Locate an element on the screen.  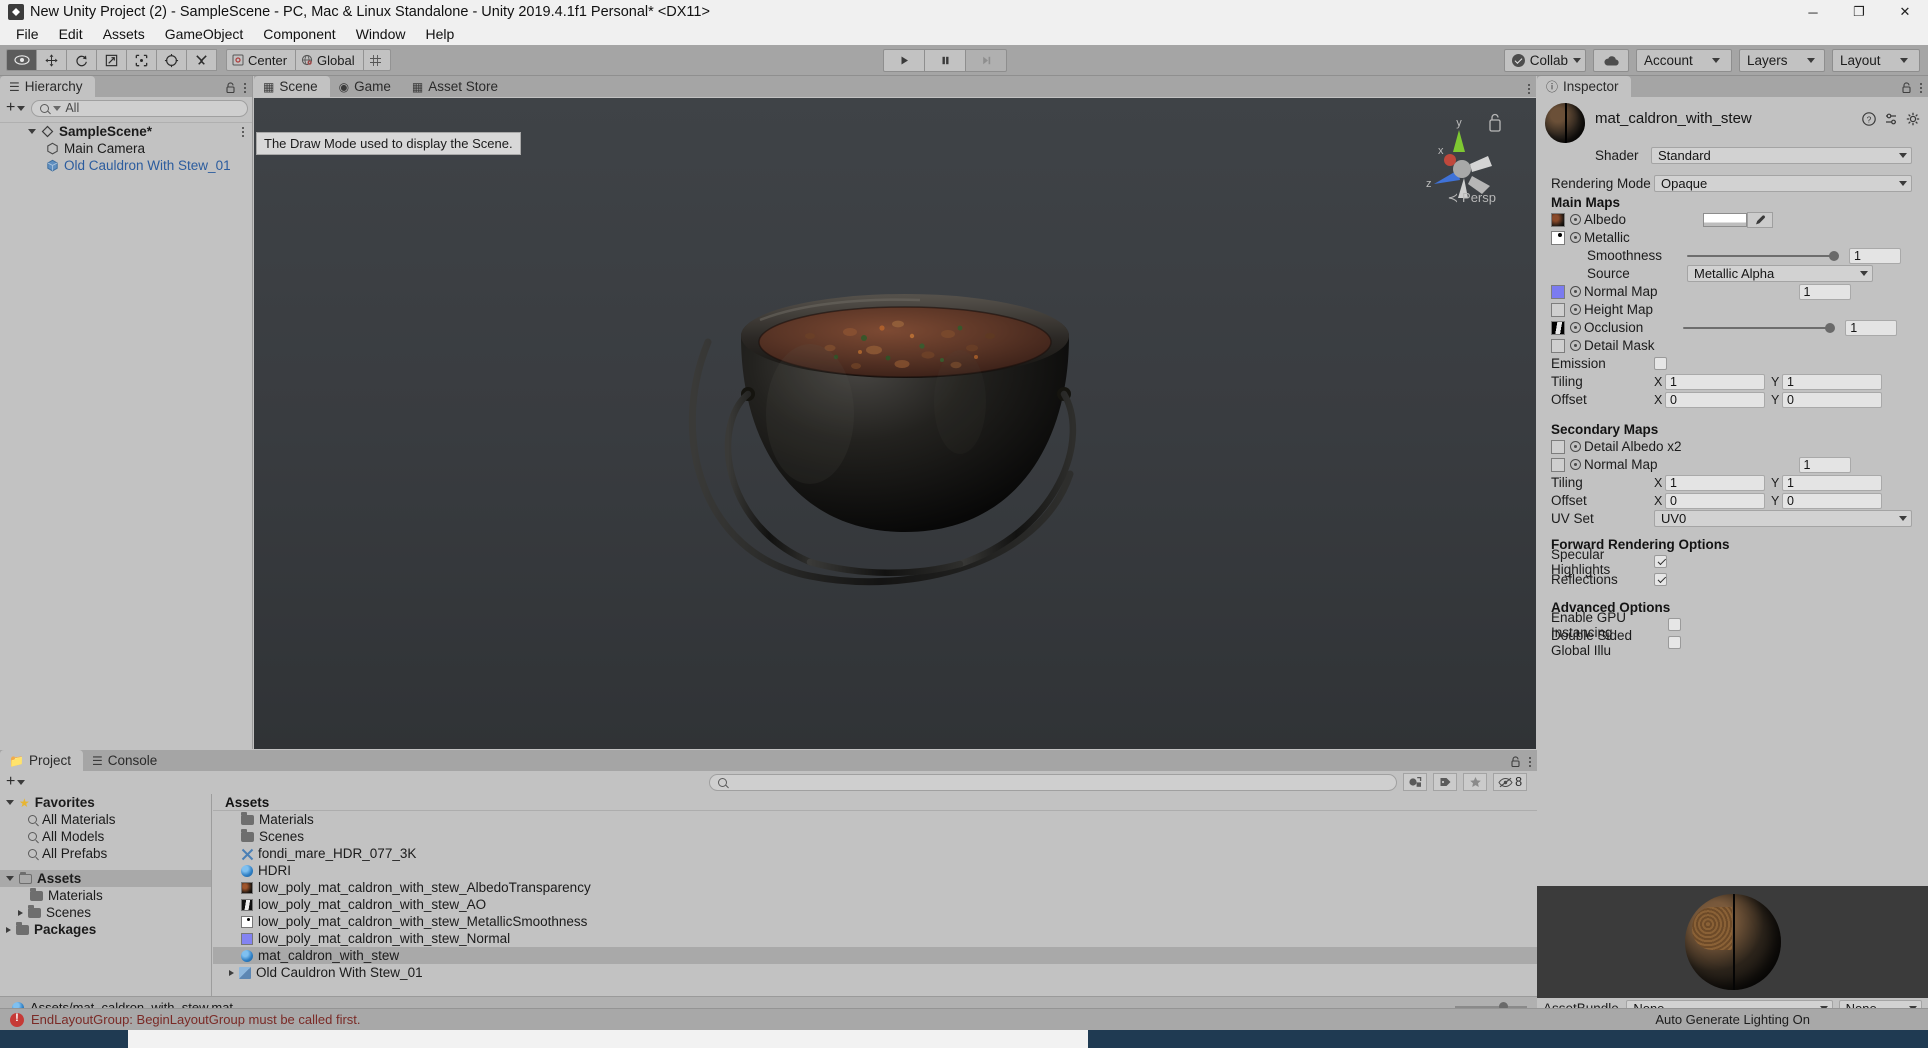
shader-dropdown: Standard is located at coordinates (1781, 155).